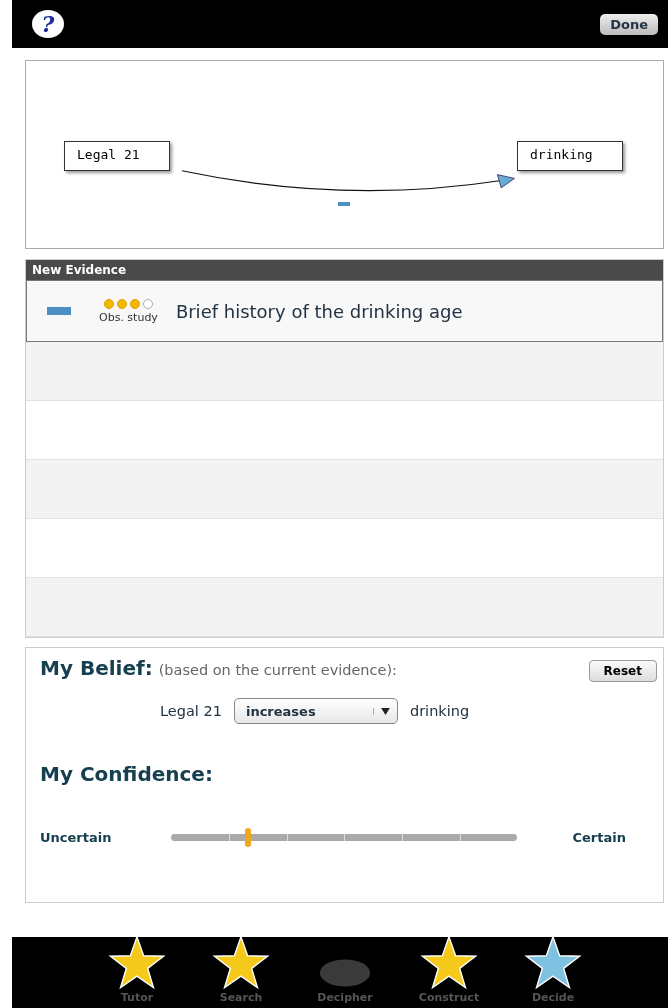  What do you see at coordinates (247, 837) in the screenshot?
I see `slider-thumb` at bounding box center [247, 837].